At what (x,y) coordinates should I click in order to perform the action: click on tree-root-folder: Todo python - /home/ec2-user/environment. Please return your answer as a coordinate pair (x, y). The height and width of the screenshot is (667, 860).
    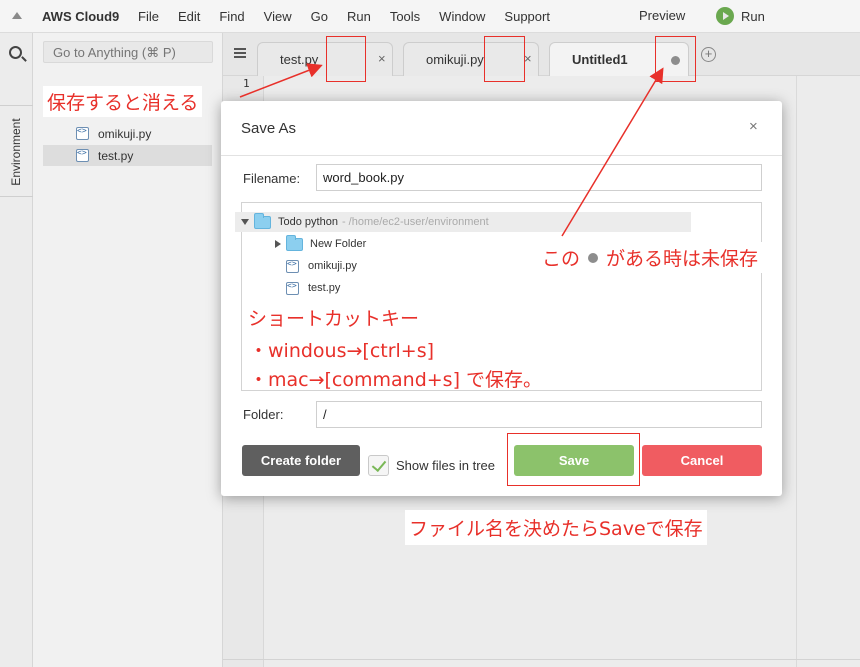
    Looking at the image, I should click on (463, 222).